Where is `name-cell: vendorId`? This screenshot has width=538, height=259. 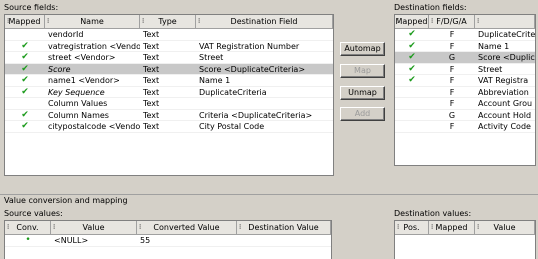
name-cell: vendorId is located at coordinates (66, 34).